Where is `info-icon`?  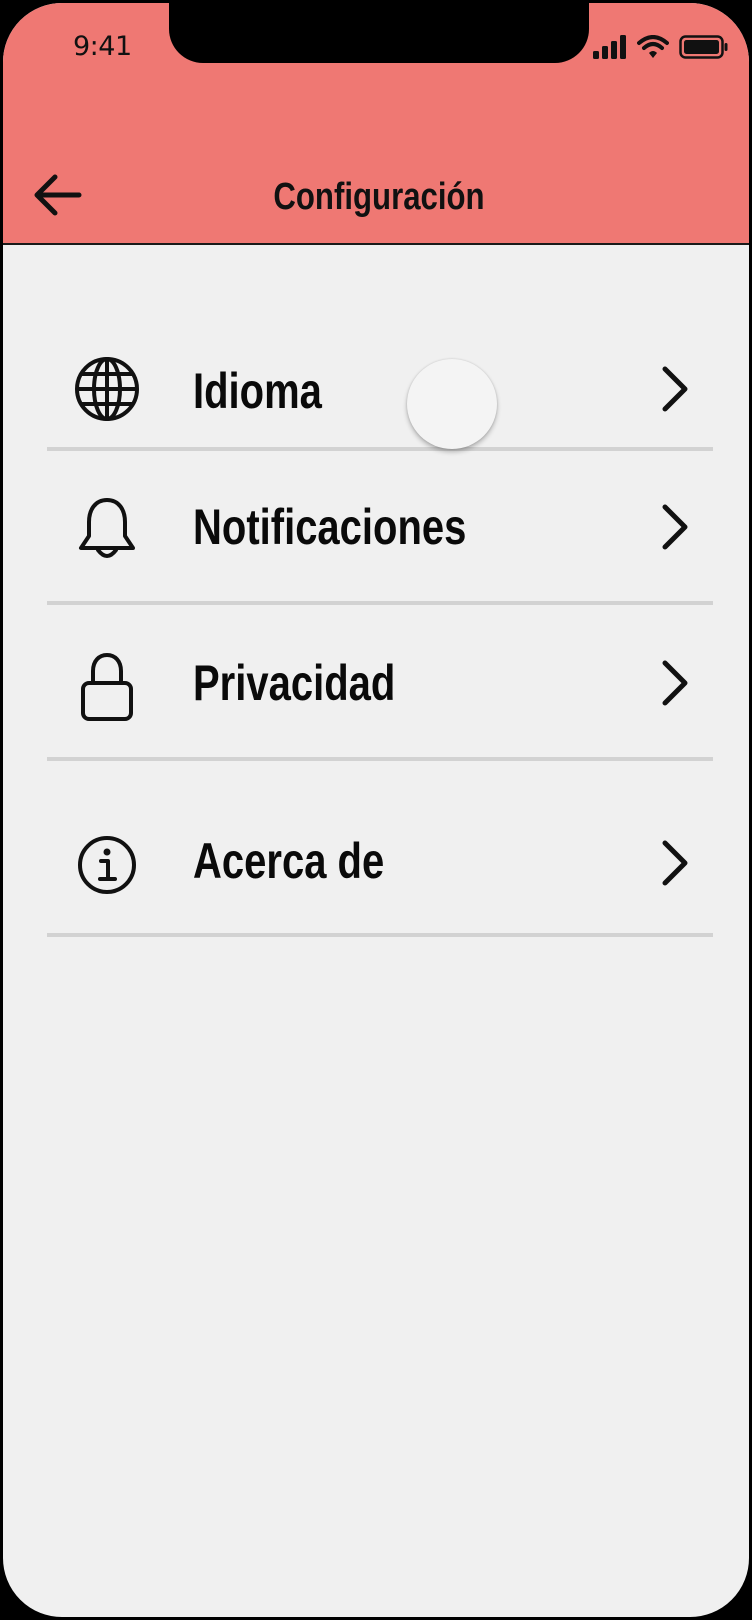
info-icon is located at coordinates (107, 865).